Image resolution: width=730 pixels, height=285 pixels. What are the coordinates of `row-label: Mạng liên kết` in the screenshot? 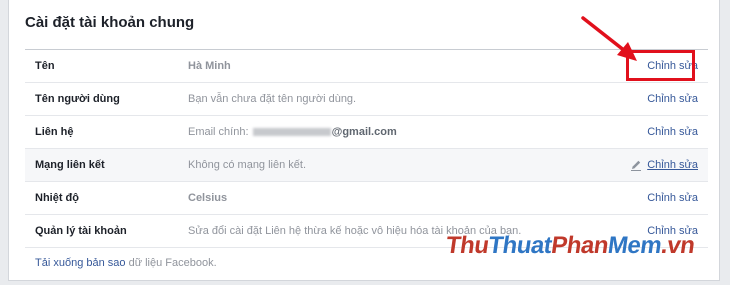 It's located at (70, 165).